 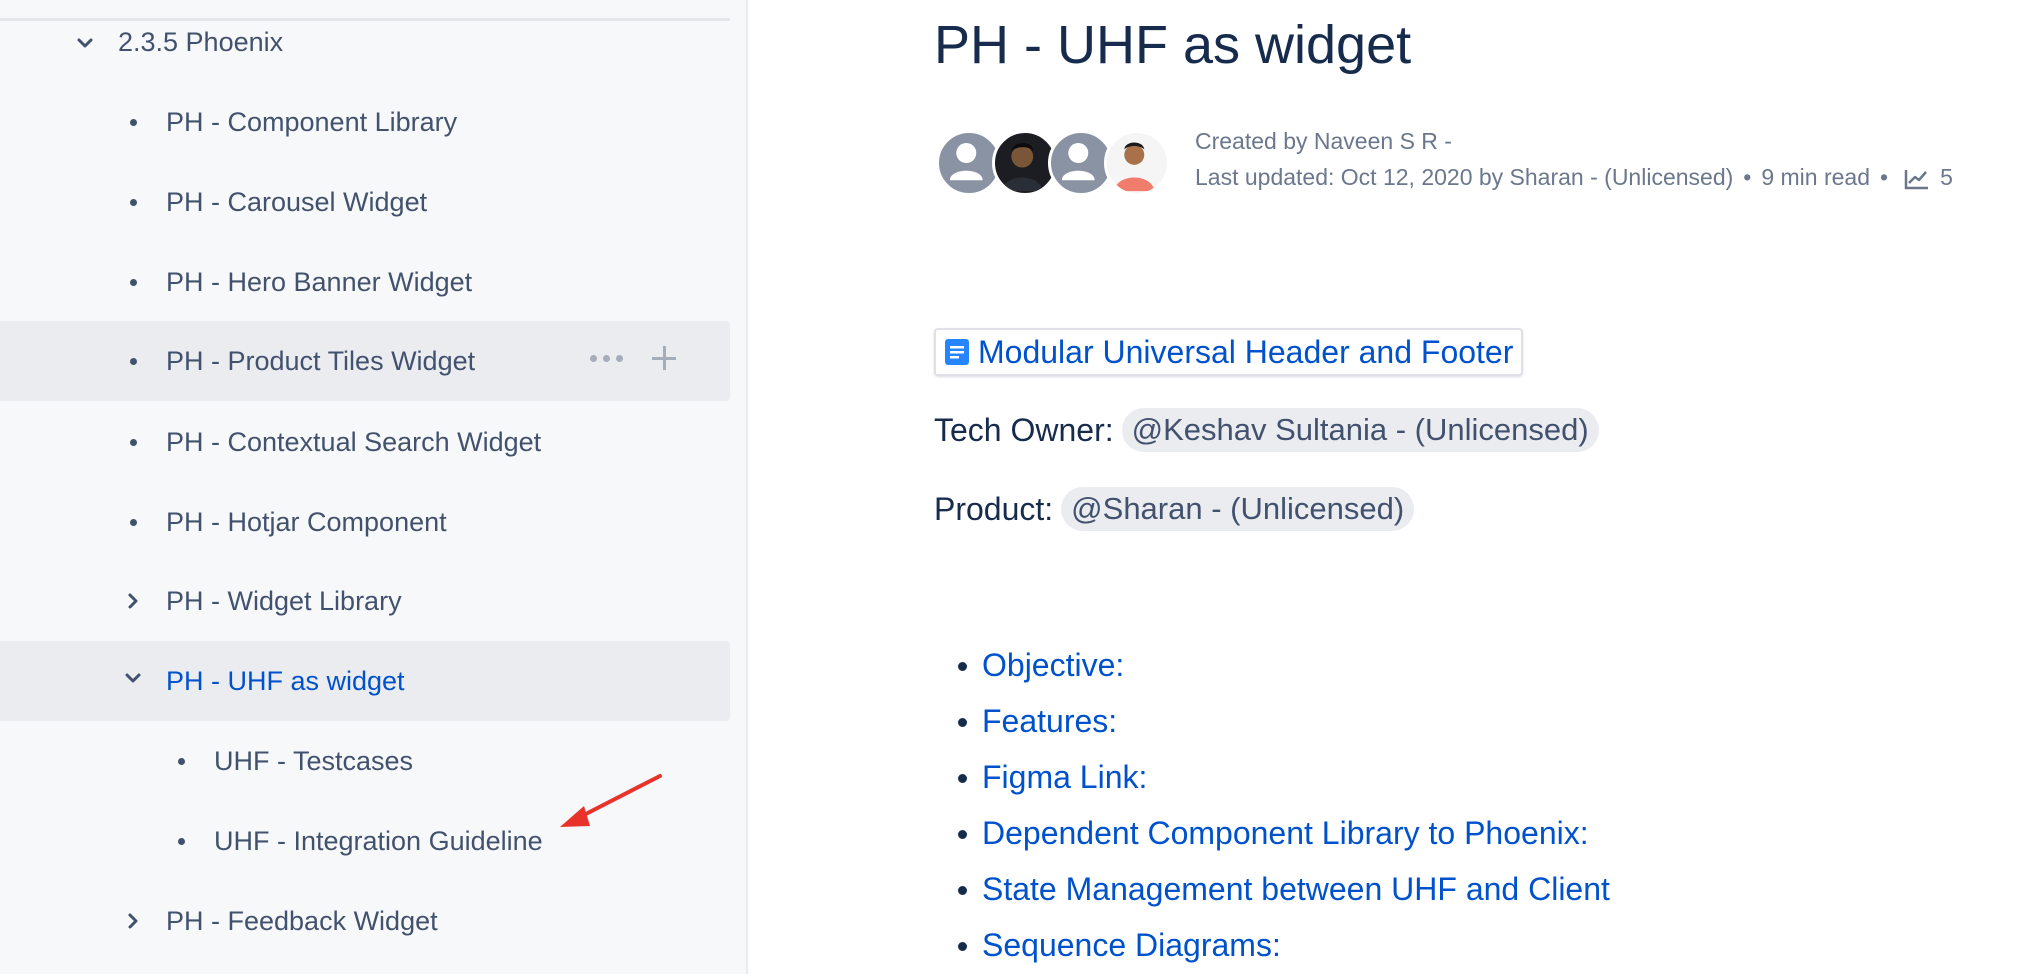 I want to click on toc-link-dependent-component-library: Dependent Component Library to Phoenix:, so click(x=1284, y=836).